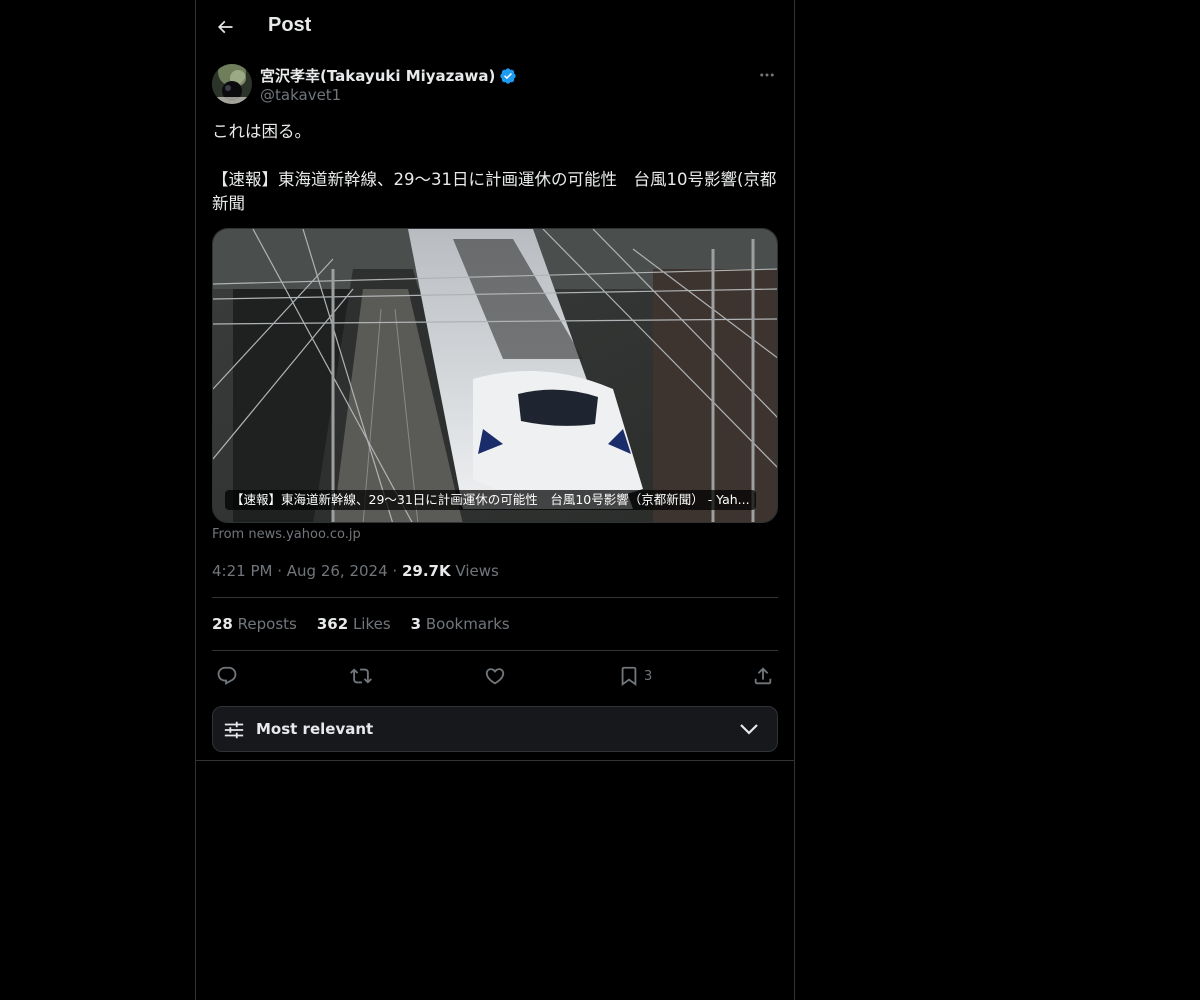 The width and height of the screenshot is (1200, 1000). Describe the element at coordinates (371, 624) in the screenshot. I see `likes-label: Likes` at that location.